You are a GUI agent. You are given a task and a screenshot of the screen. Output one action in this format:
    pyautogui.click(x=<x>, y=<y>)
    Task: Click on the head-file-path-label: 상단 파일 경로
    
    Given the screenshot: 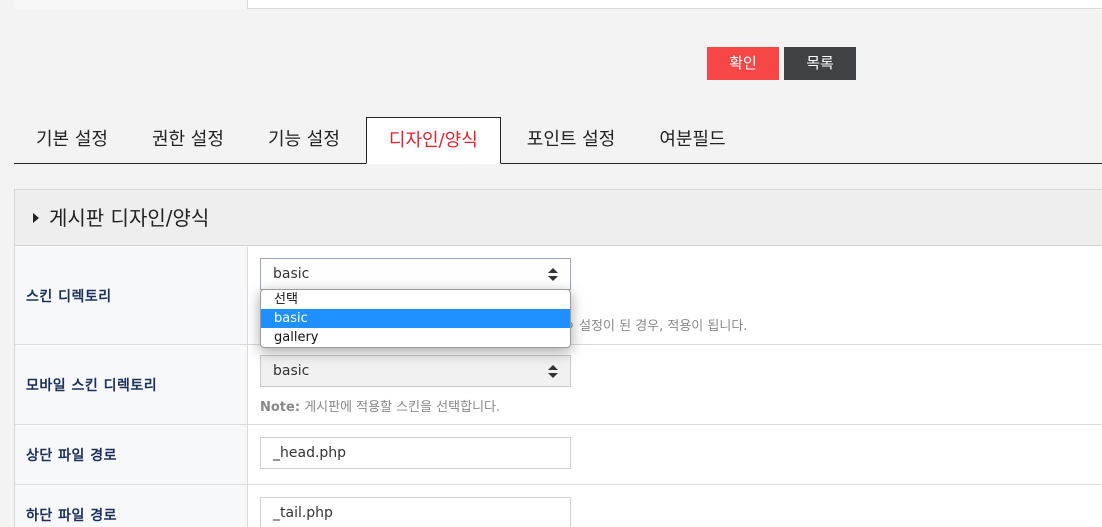 What is the action you would take?
    pyautogui.click(x=131, y=454)
    